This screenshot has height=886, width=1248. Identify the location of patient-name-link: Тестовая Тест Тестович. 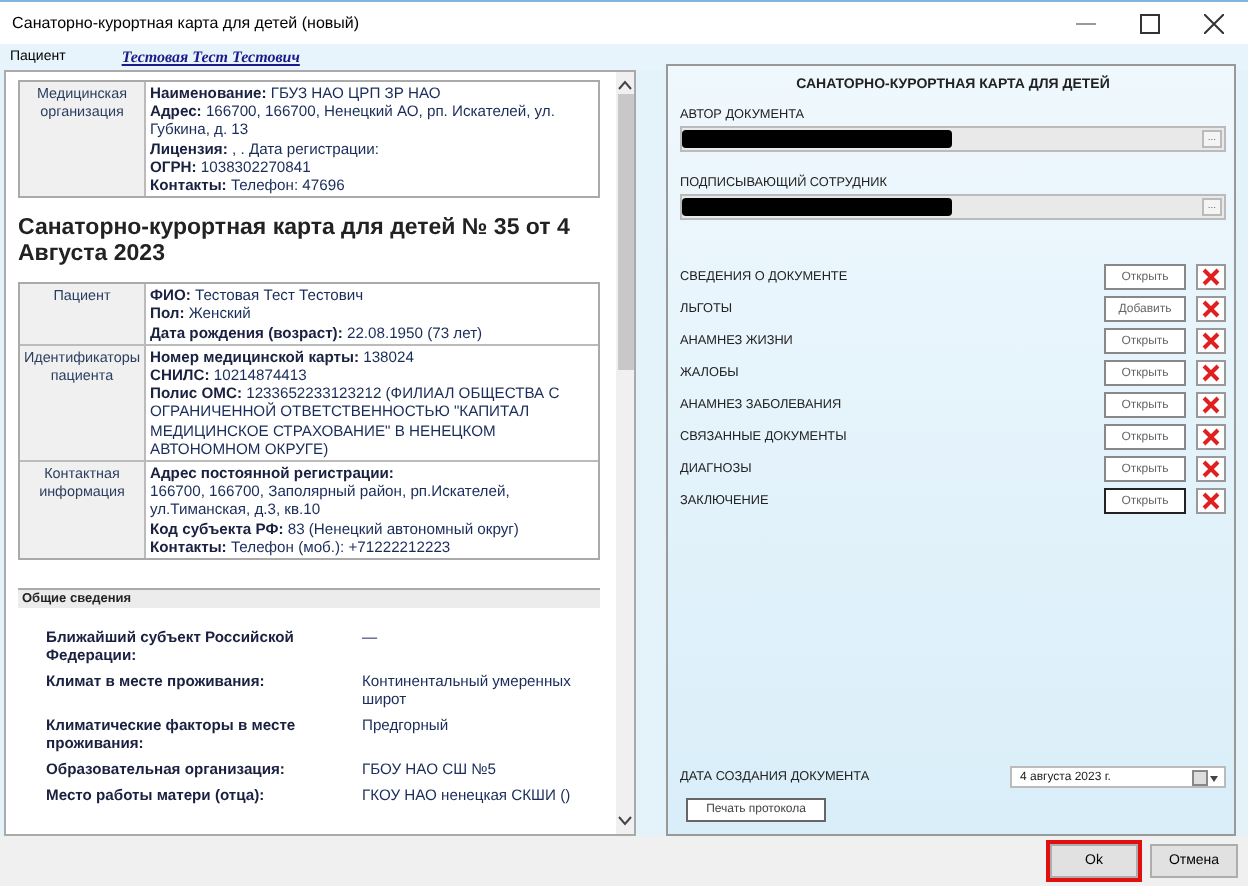
(210, 57).